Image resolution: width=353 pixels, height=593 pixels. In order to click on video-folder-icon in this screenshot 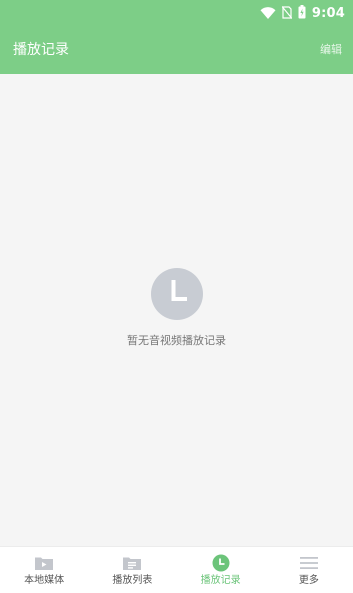, I will do `click(44, 563)`.